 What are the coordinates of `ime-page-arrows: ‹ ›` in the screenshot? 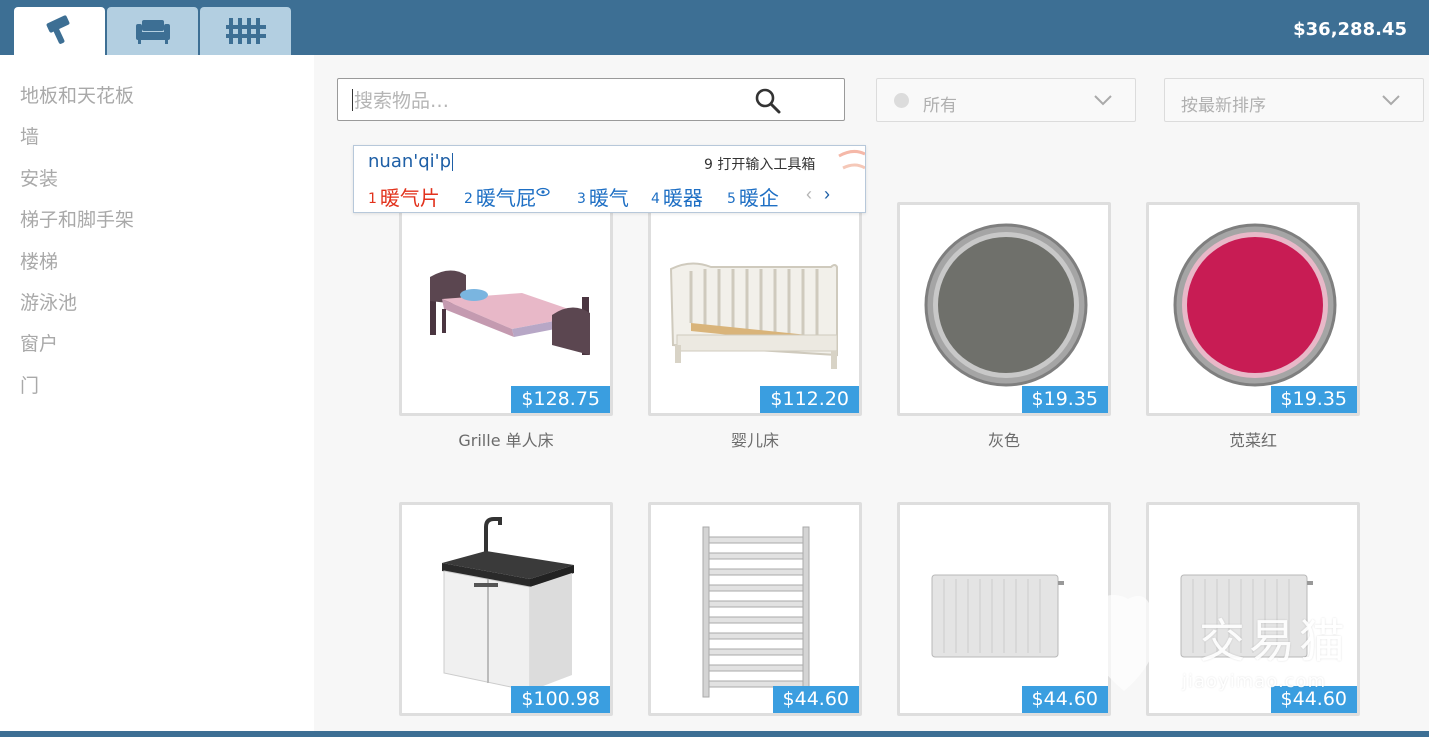 It's located at (824, 194).